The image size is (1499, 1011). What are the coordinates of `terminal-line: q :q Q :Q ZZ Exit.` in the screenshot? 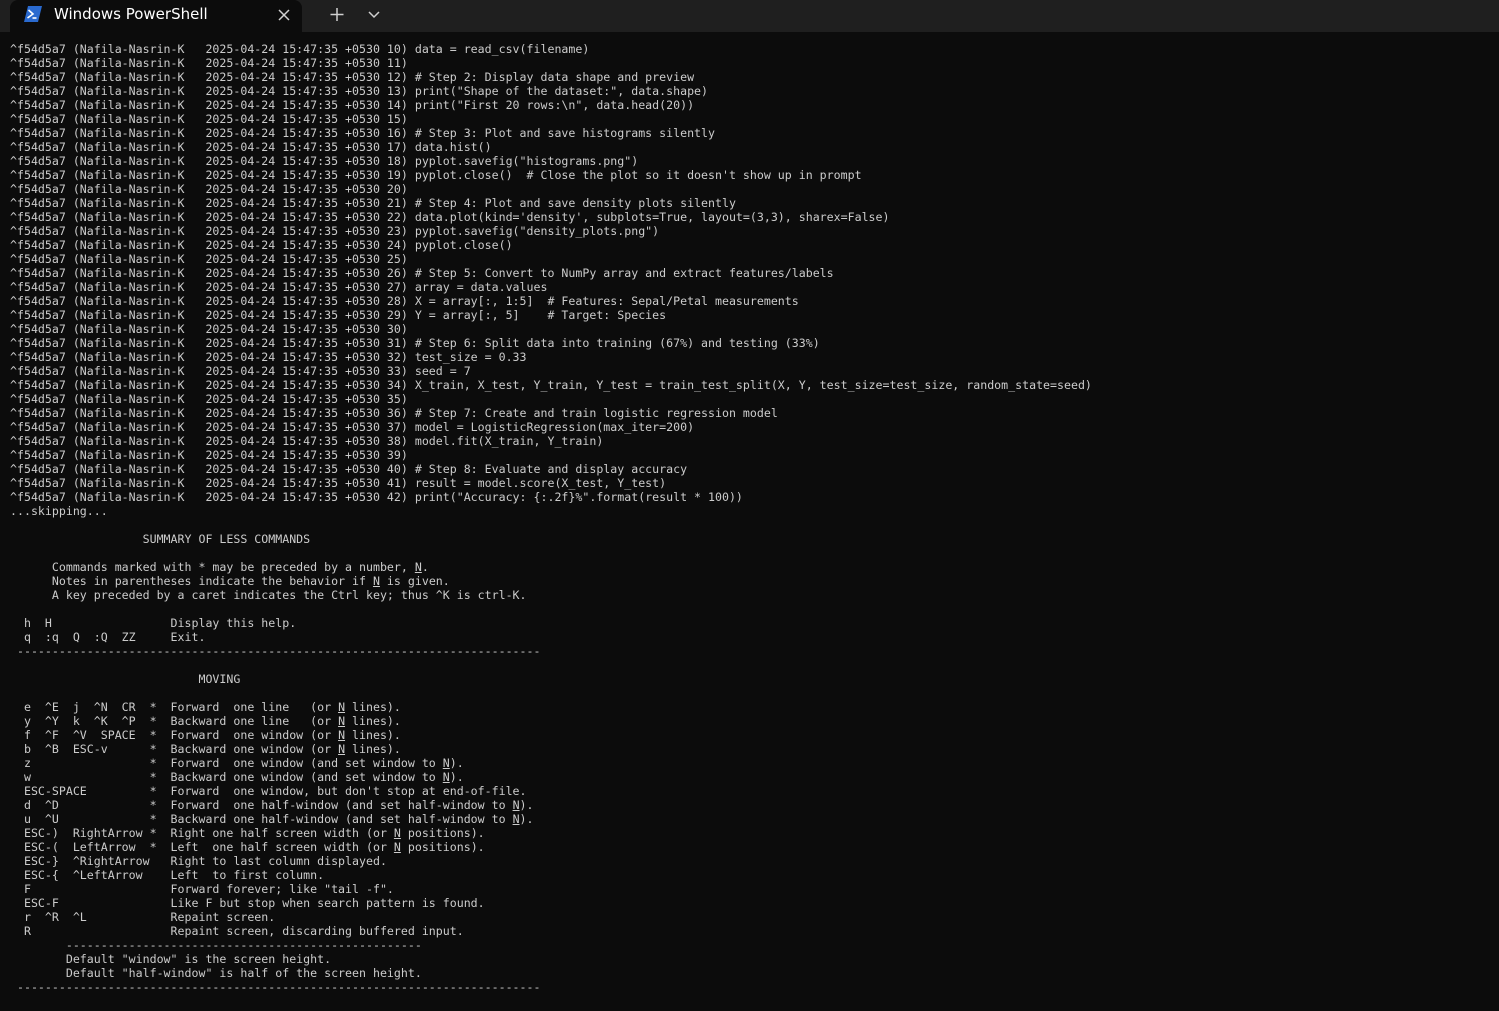 It's located at (108, 637).